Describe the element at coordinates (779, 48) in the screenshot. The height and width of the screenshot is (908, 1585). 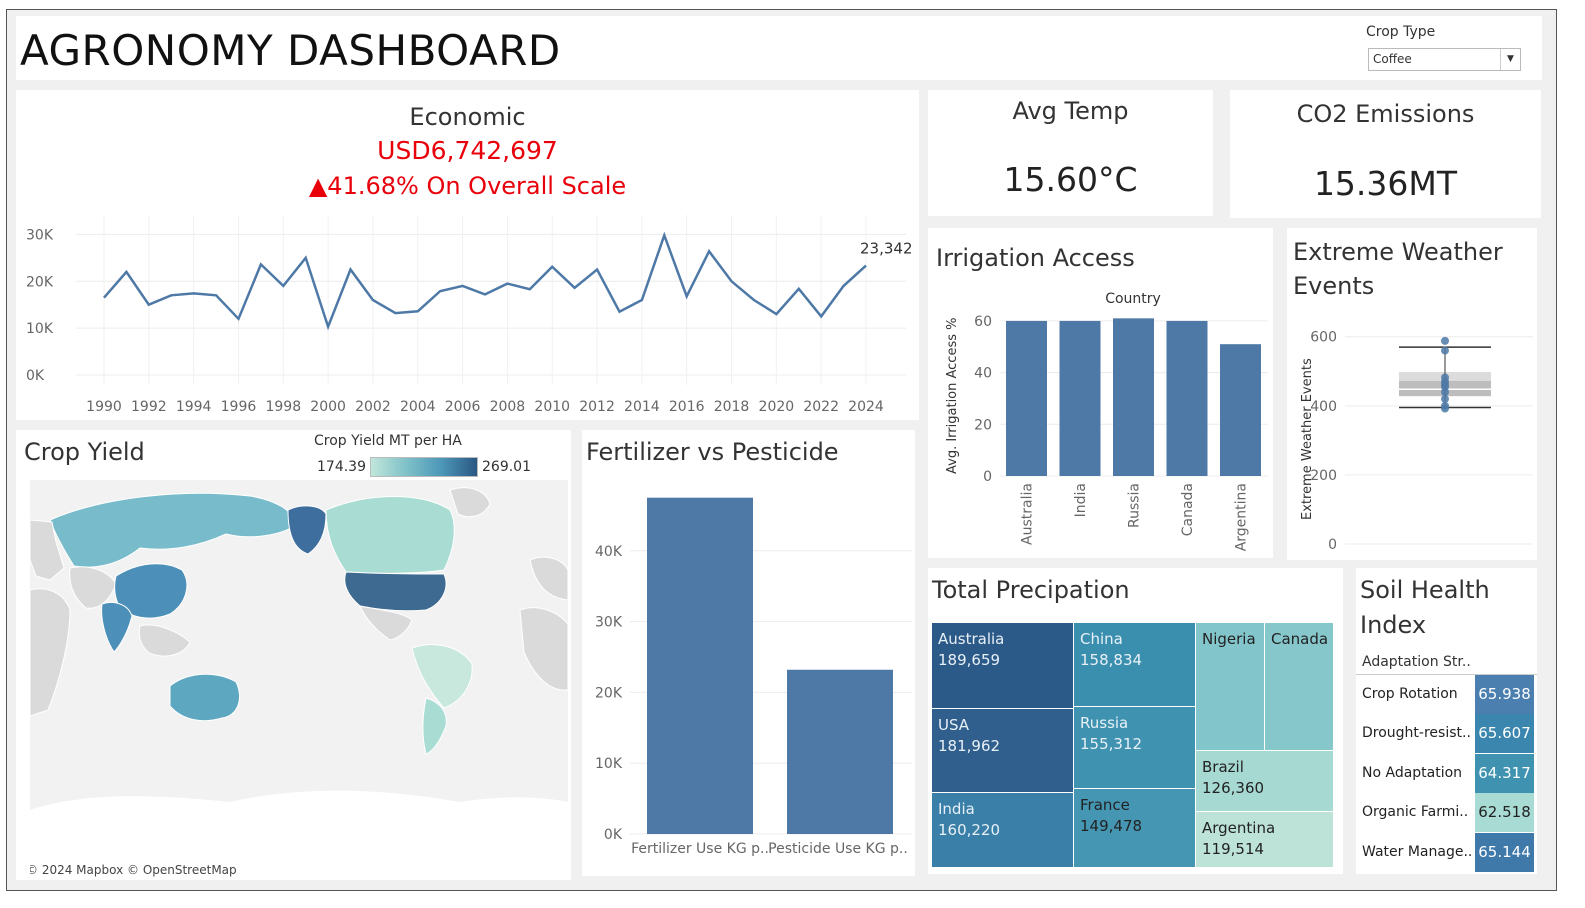
I see `header-panel: AGRONOMY DASHBOARD Crop Type Coffee ▼` at that location.